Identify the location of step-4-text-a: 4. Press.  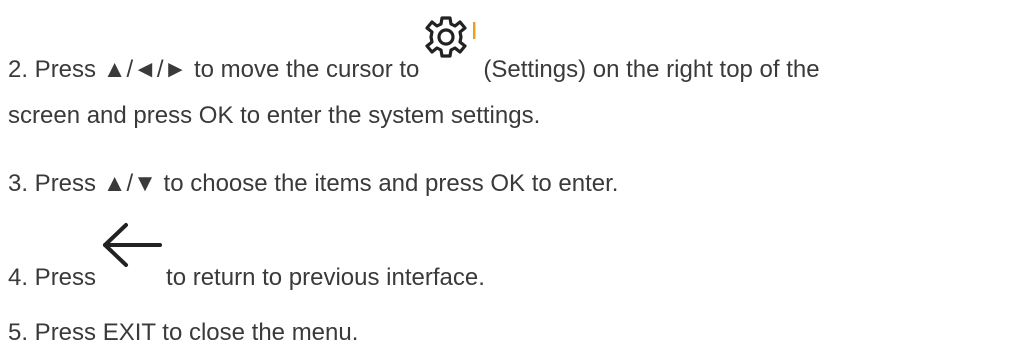
(52, 277).